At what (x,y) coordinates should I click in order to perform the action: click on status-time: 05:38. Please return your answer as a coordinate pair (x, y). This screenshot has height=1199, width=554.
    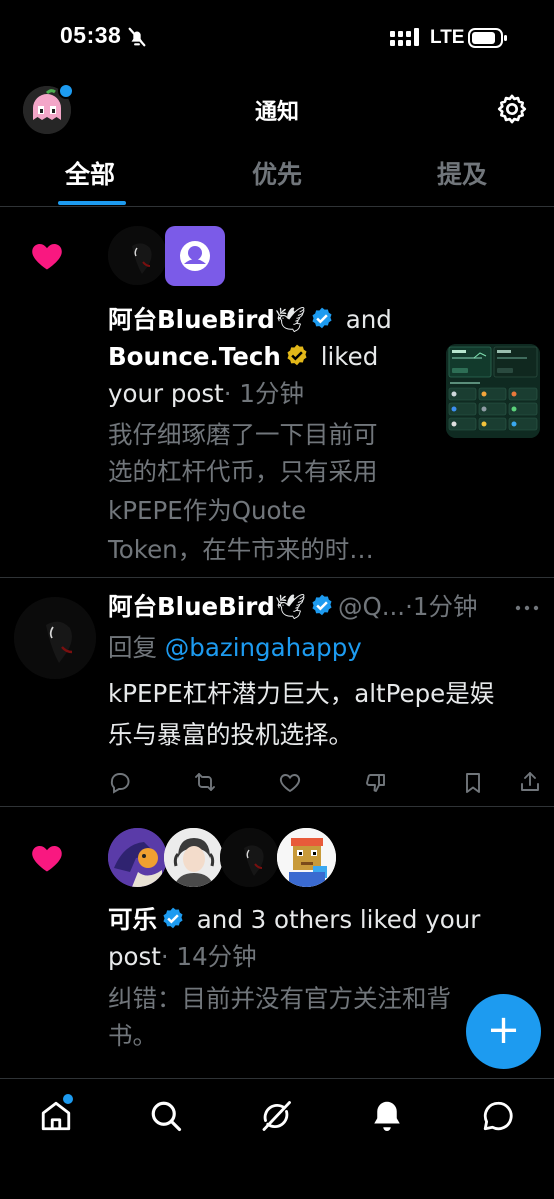
    Looking at the image, I should click on (91, 35).